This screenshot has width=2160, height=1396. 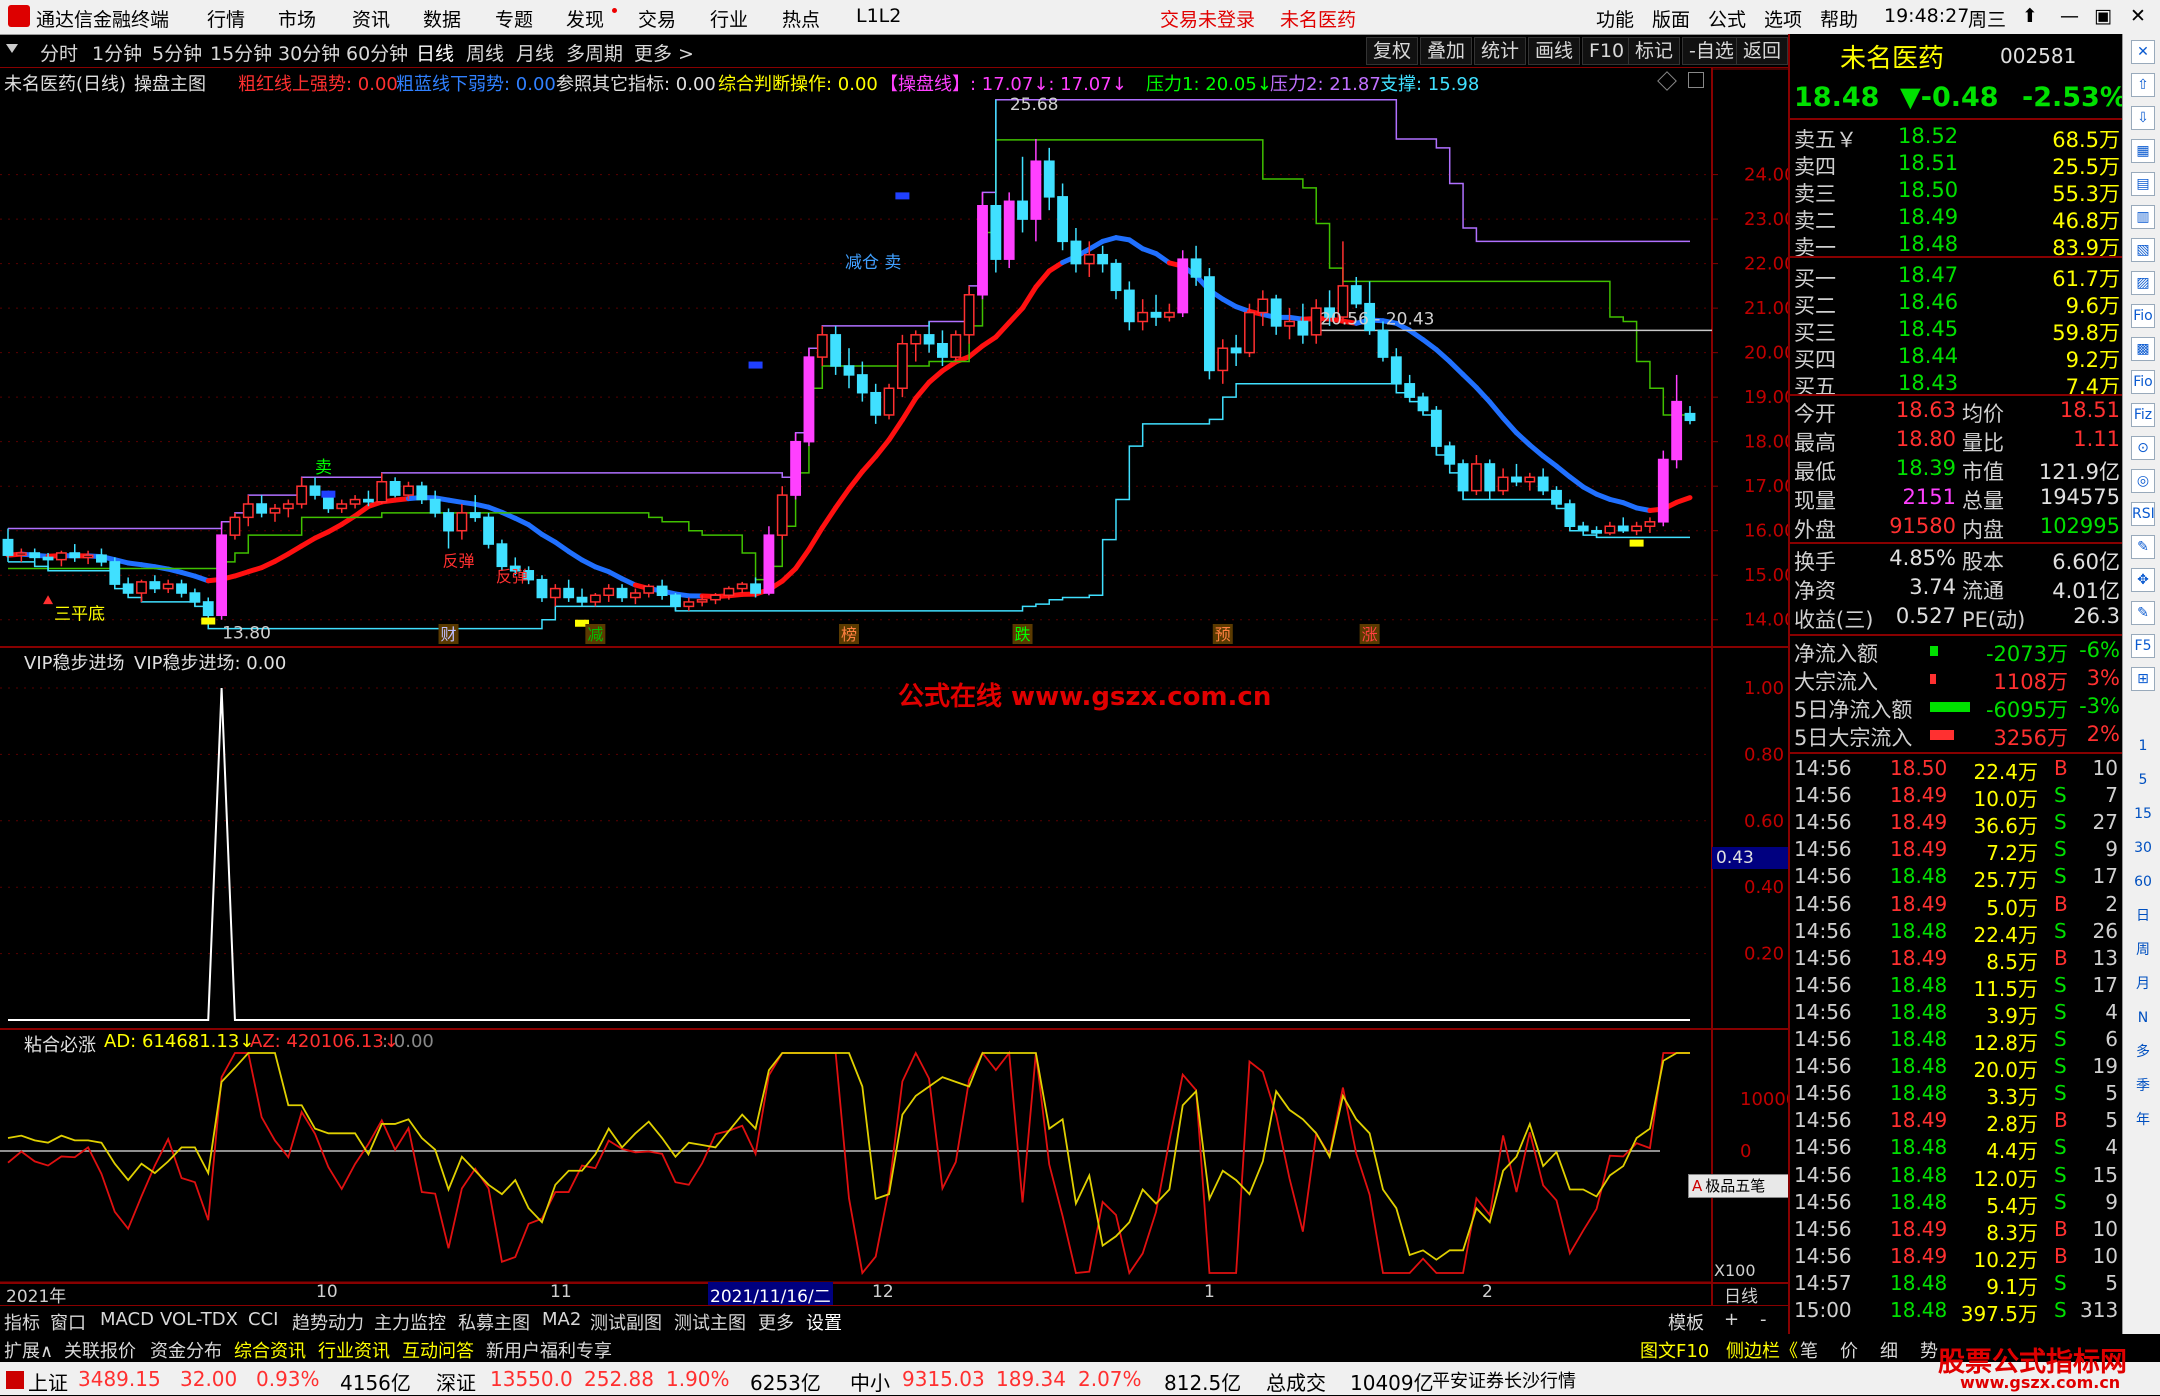 What do you see at coordinates (801, 18) in the screenshot?
I see `menu-hot: 热点` at bounding box center [801, 18].